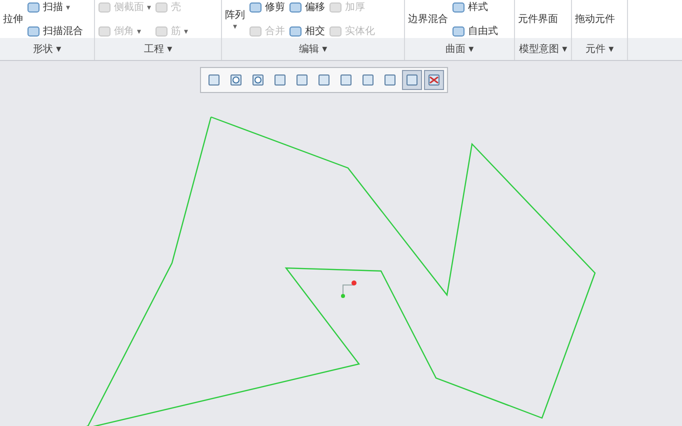 This screenshot has width=682, height=426. I want to click on ribbon-button: 相交, so click(307, 31).